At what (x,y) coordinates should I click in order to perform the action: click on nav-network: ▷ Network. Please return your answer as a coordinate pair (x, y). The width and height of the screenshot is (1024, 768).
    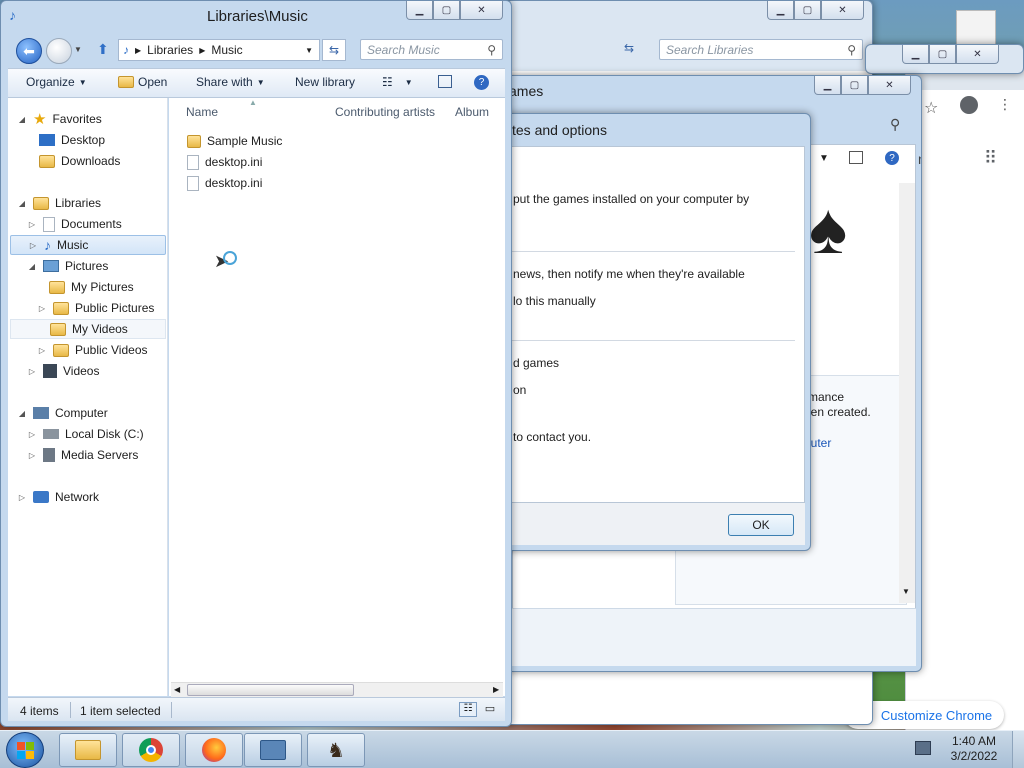
    Looking at the image, I should click on (58, 497).